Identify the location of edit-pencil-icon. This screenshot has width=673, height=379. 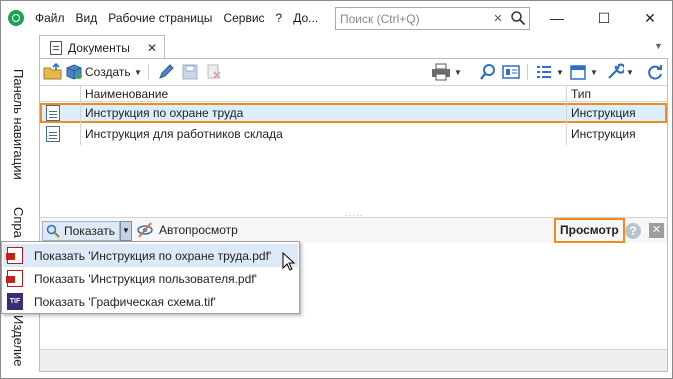
(166, 72).